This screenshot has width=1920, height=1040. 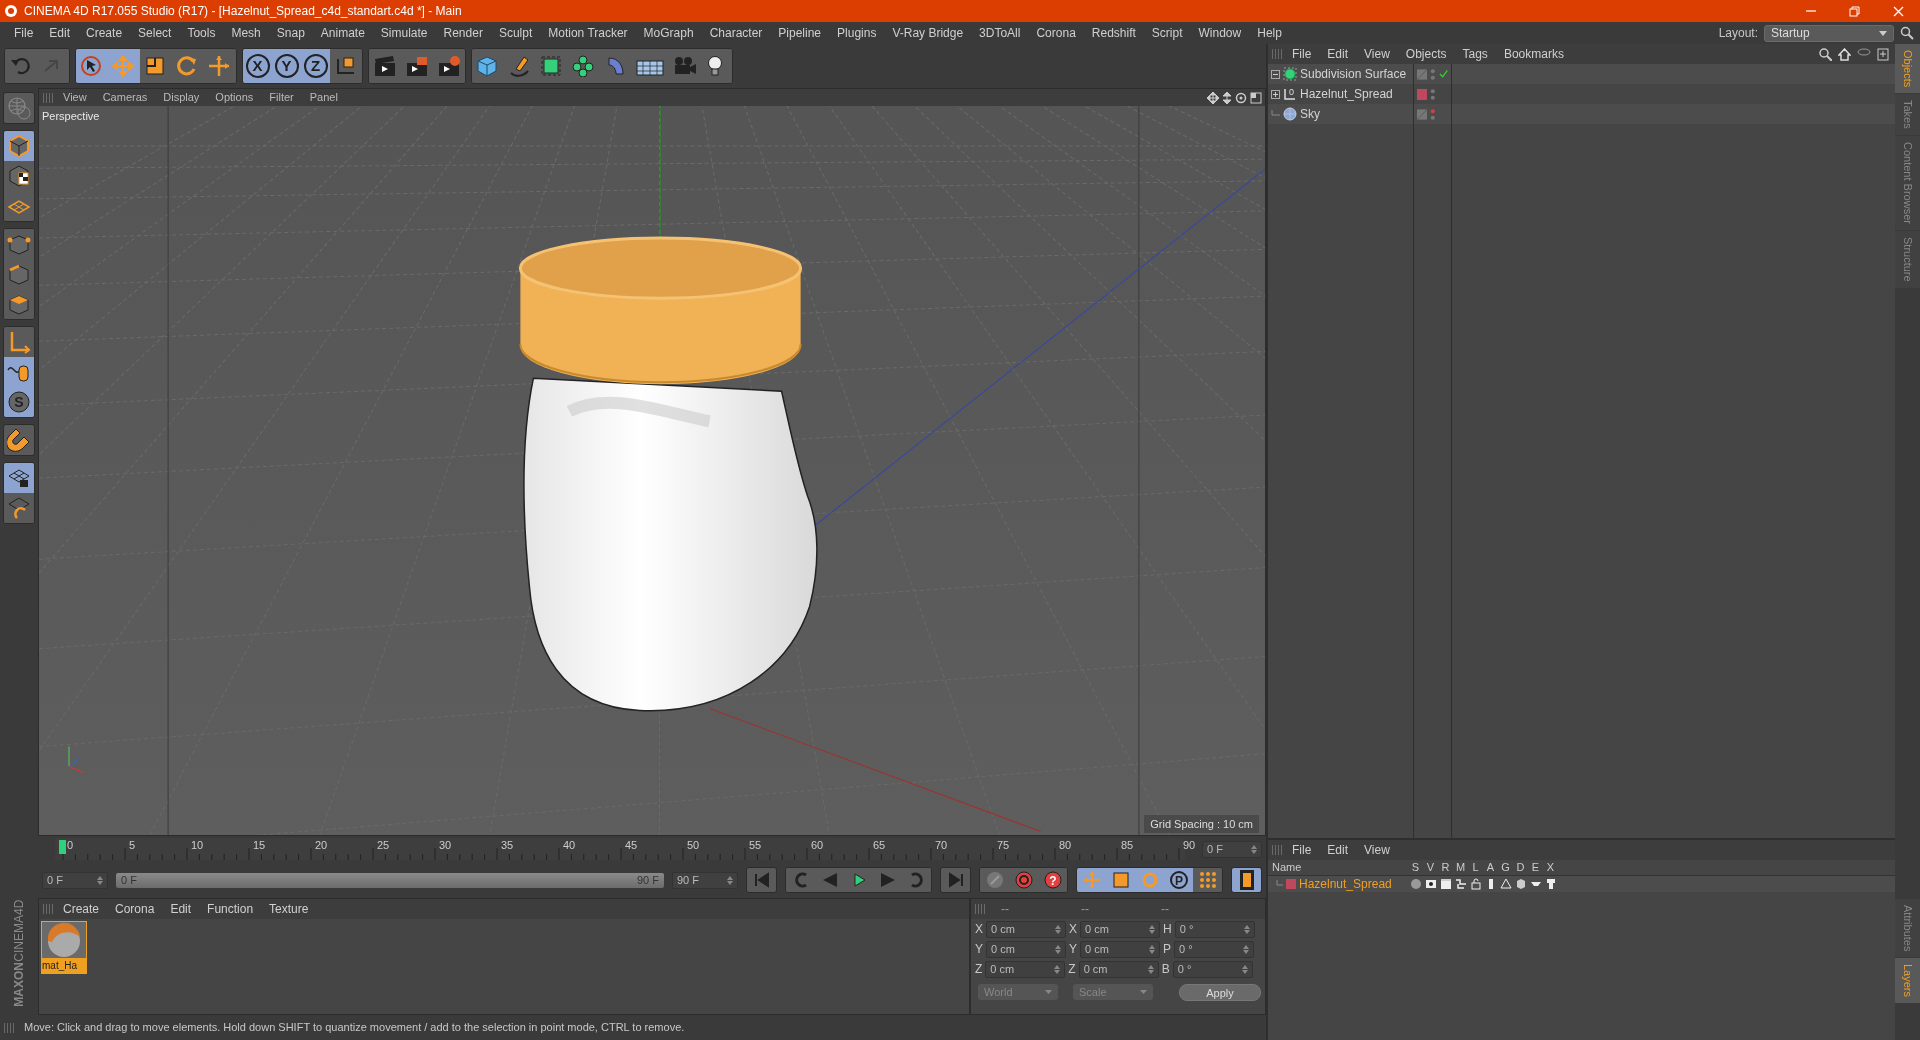 What do you see at coordinates (19, 108) in the screenshot?
I see `model-mode-button` at bounding box center [19, 108].